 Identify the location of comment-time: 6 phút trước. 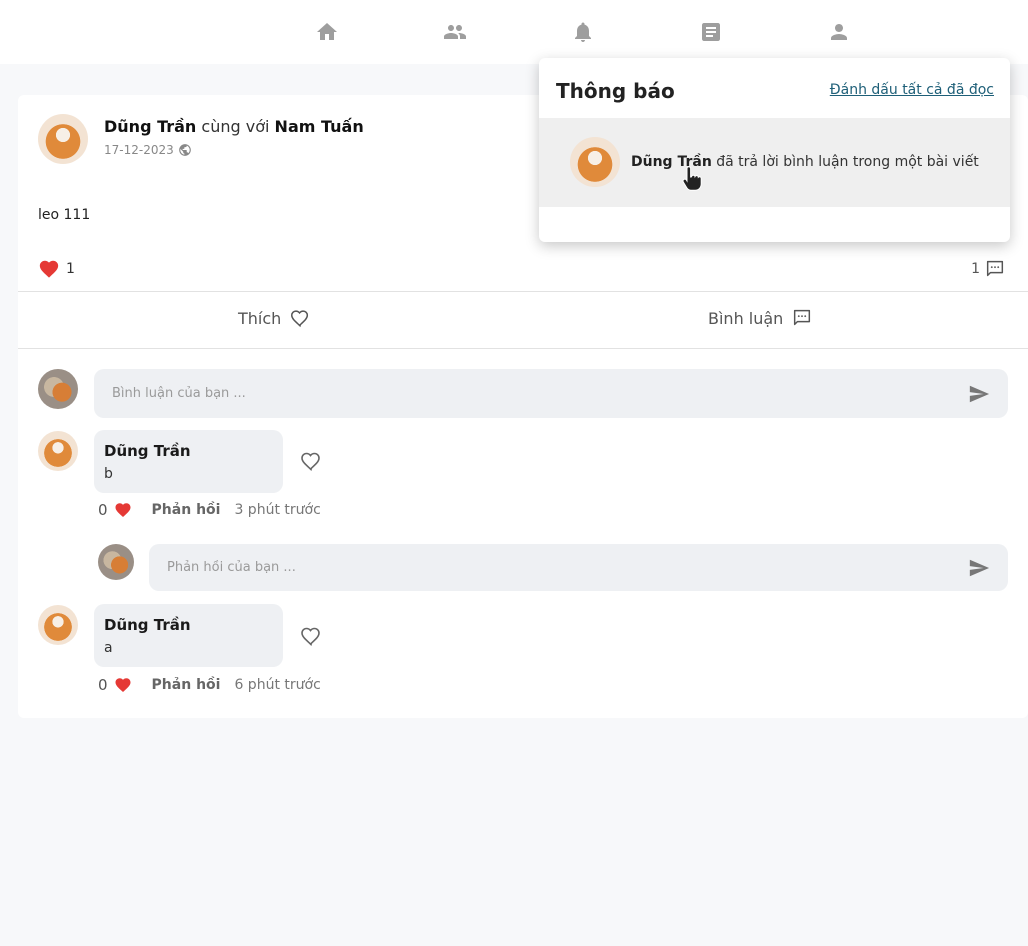
(277, 685).